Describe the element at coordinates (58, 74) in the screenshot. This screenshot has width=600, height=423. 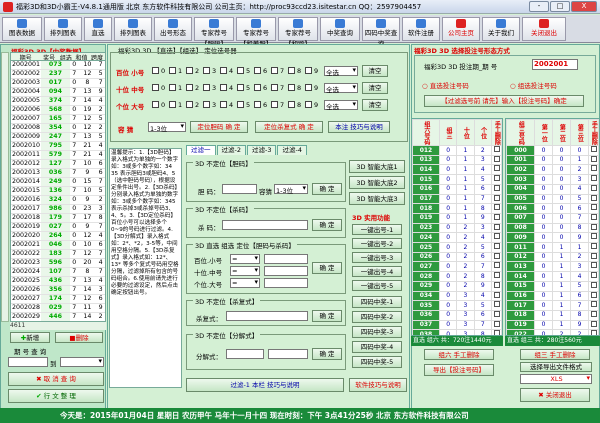
I see `history-row: 2002002 237 7 12 5` at that location.